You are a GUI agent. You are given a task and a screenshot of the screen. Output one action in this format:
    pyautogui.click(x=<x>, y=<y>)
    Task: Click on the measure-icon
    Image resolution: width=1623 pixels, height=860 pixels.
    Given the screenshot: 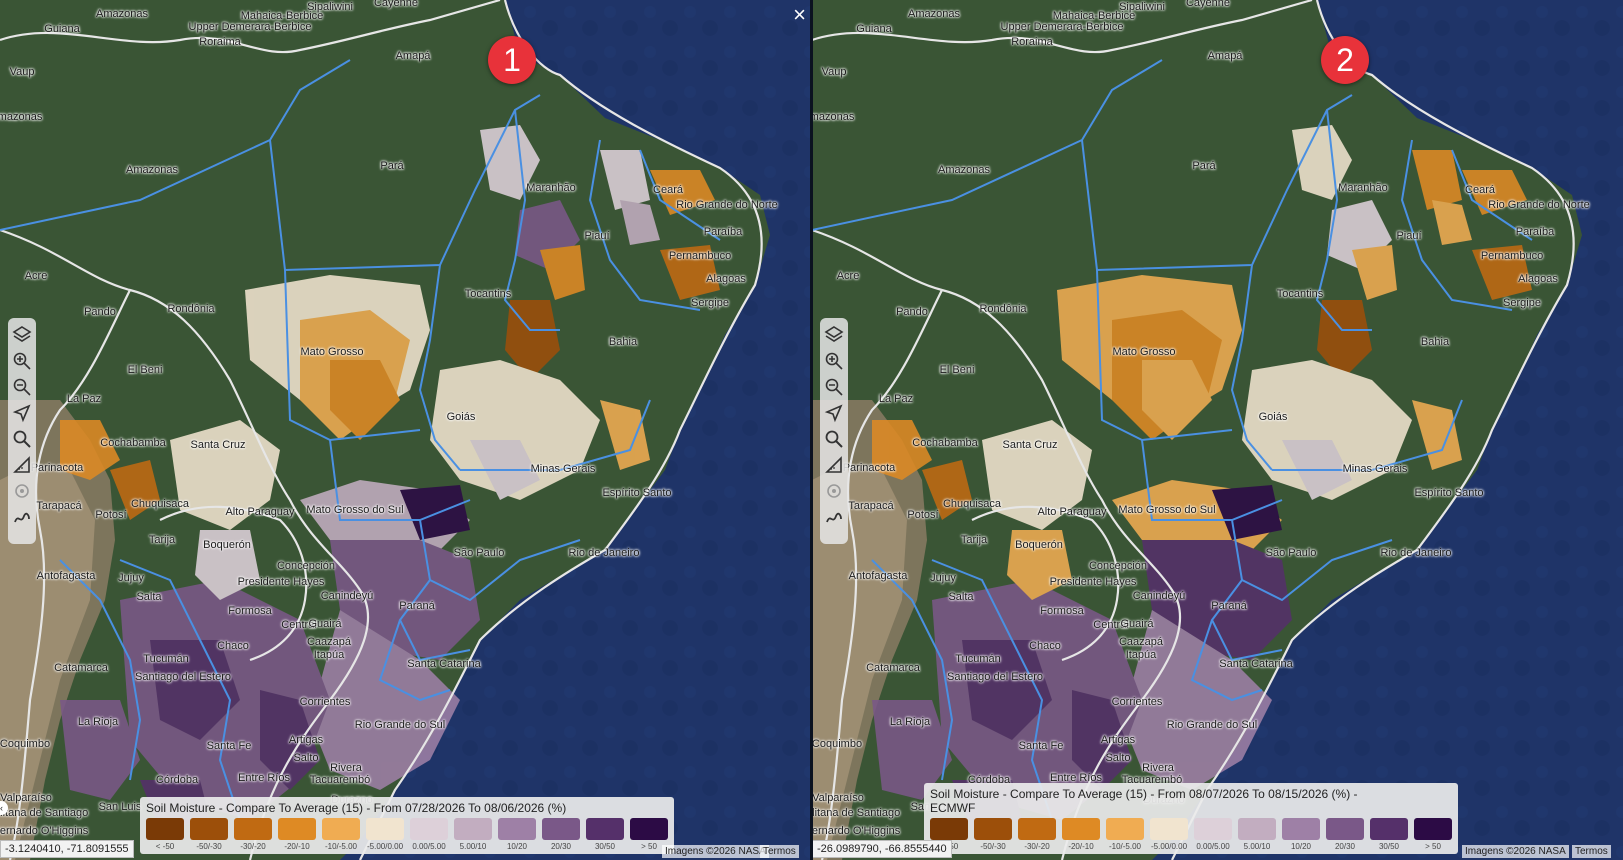 What is the action you would take?
    pyautogui.click(x=833, y=464)
    